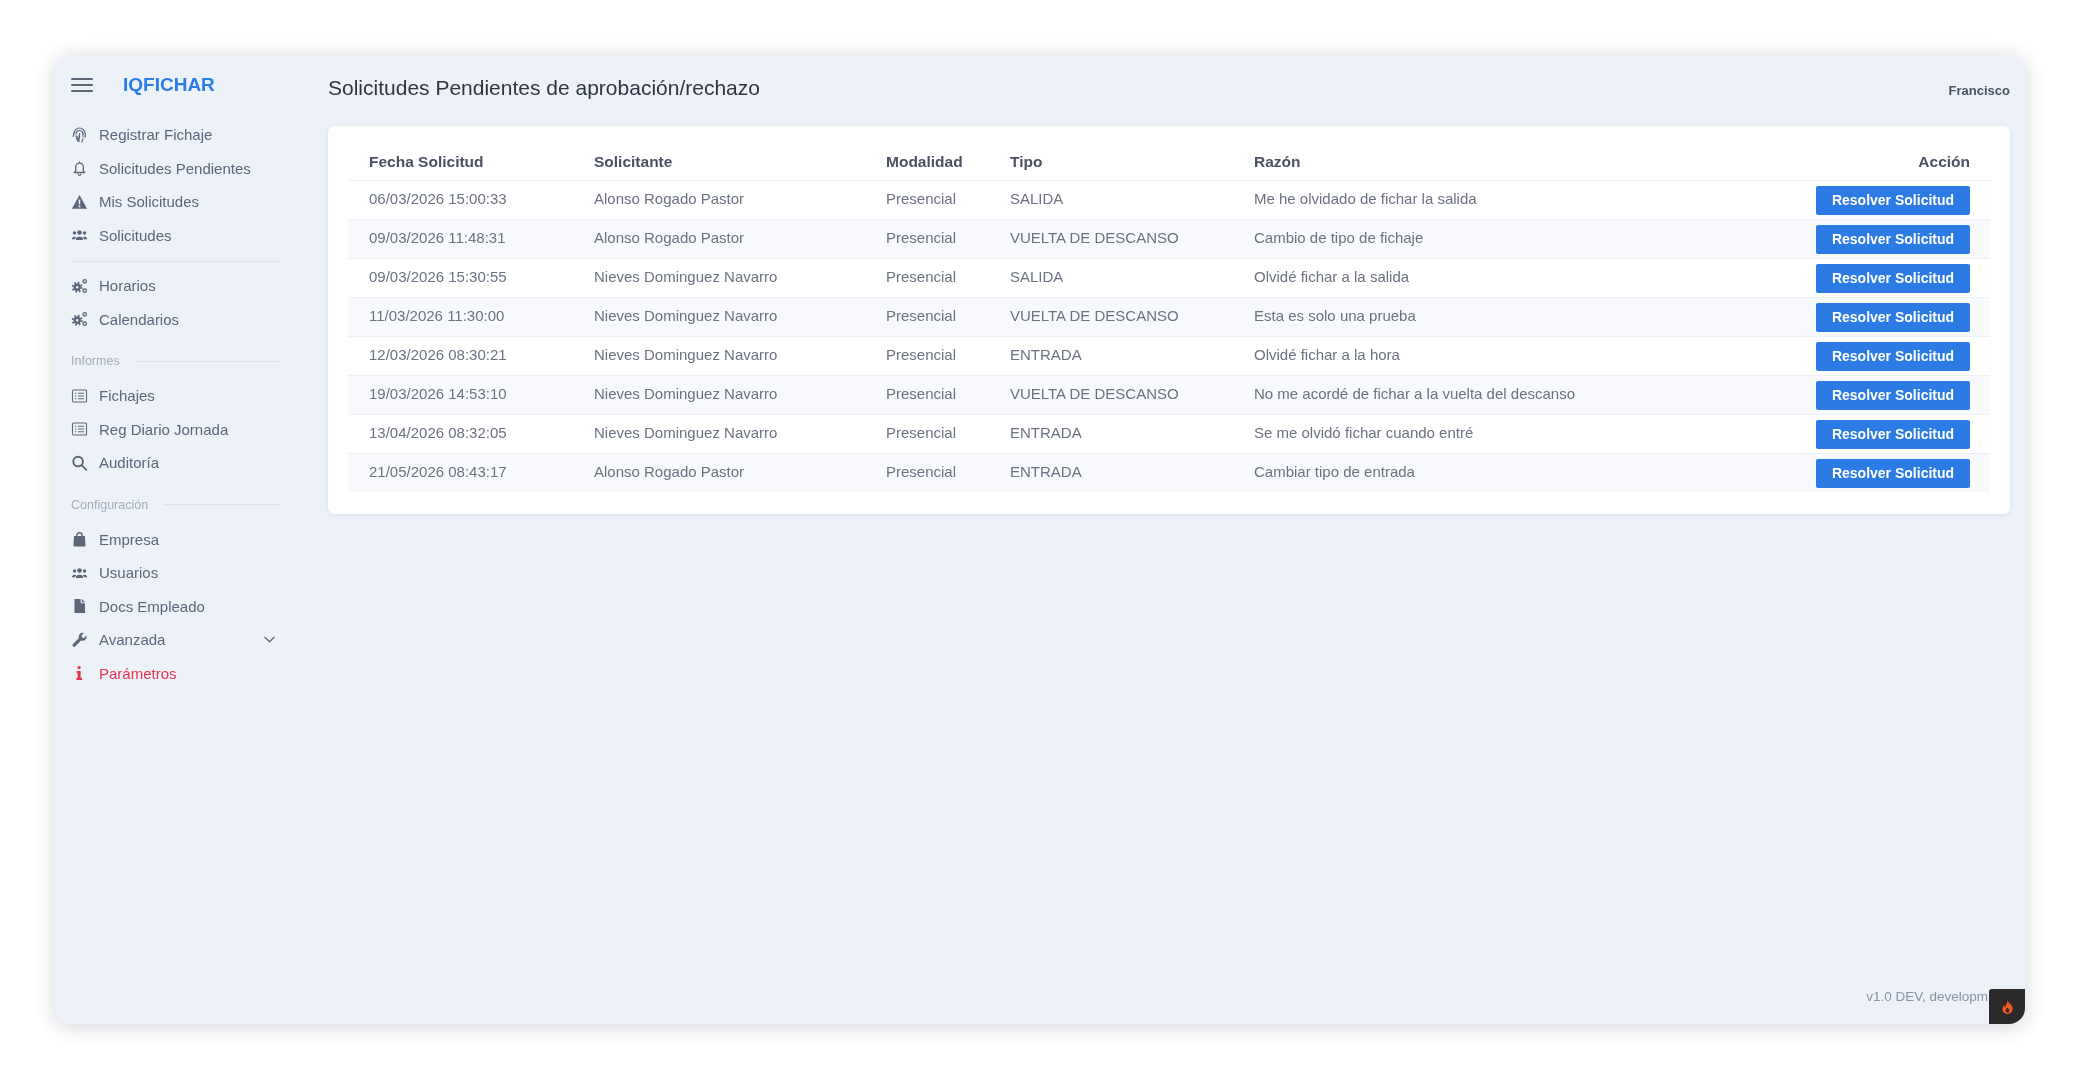 This screenshot has width=2081, height=1080. Describe the element at coordinates (1332, 276) in the screenshot. I see `table-cell-text: Olvidé fichar a la salida` at that location.